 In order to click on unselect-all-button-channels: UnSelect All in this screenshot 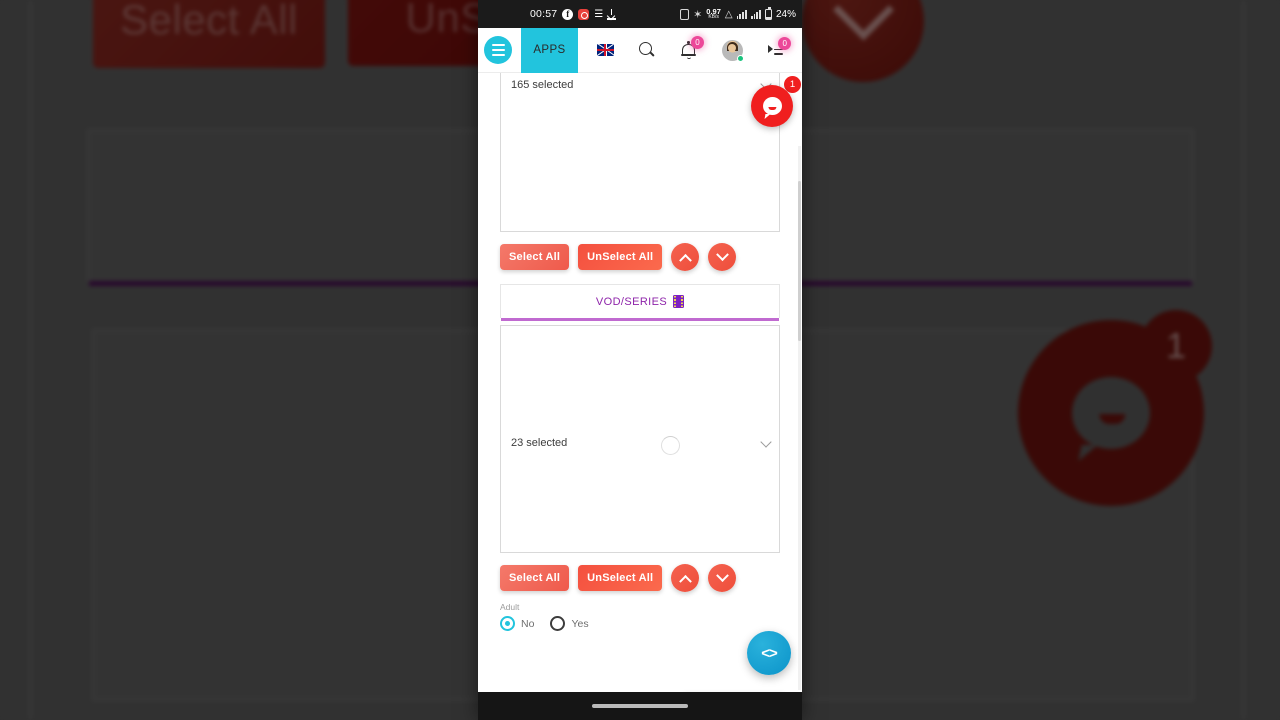, I will do `click(620, 257)`.